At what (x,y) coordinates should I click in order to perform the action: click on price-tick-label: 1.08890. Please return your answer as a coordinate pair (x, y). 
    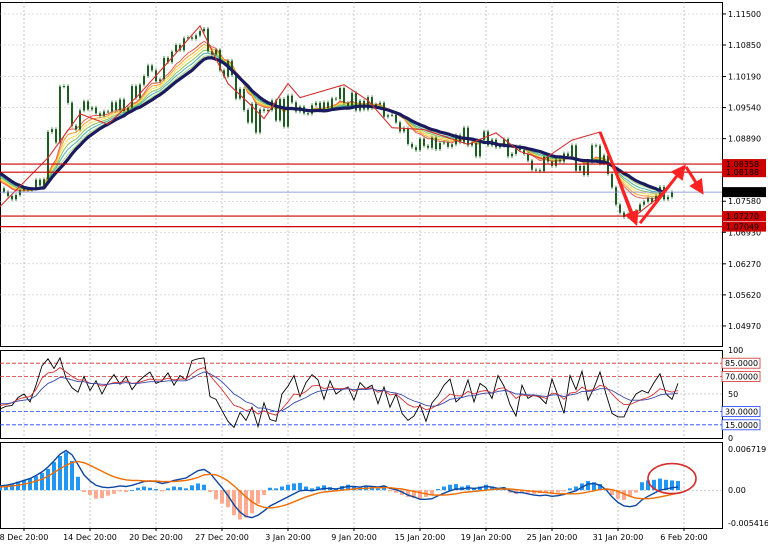
    Looking at the image, I should click on (744, 139).